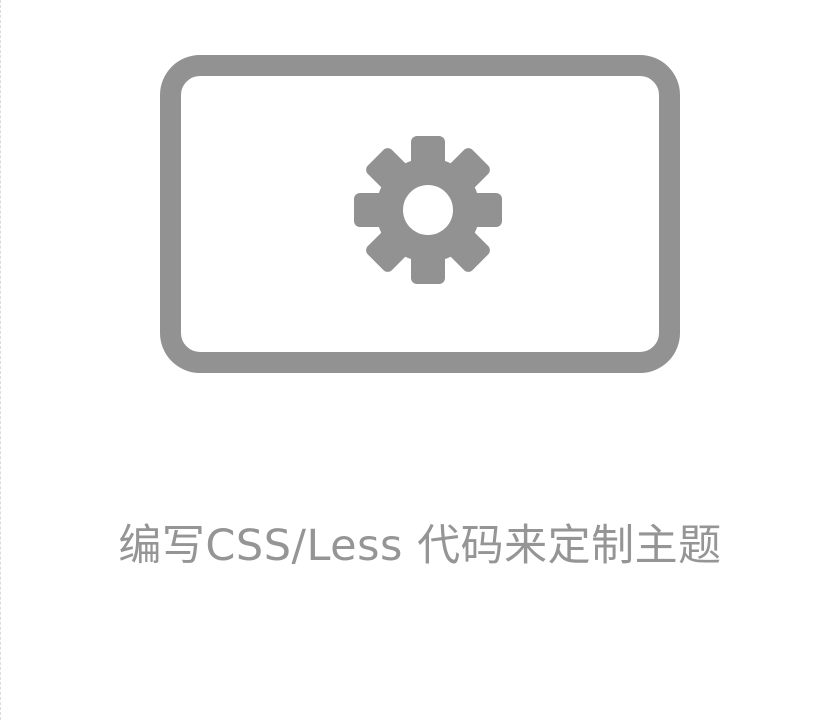  What do you see at coordinates (428, 210) in the screenshot?
I see `gear-icon` at bounding box center [428, 210].